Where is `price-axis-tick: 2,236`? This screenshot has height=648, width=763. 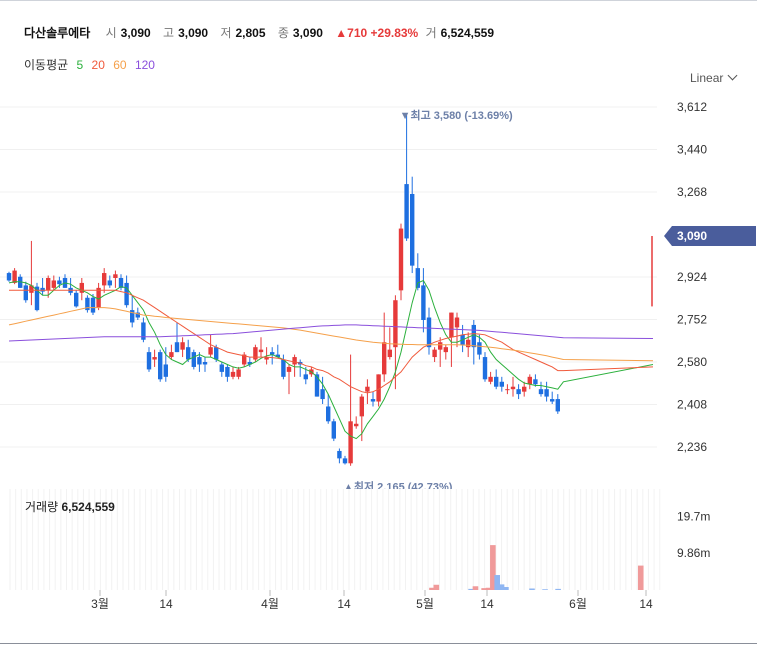 price-axis-tick: 2,236 is located at coordinates (692, 447).